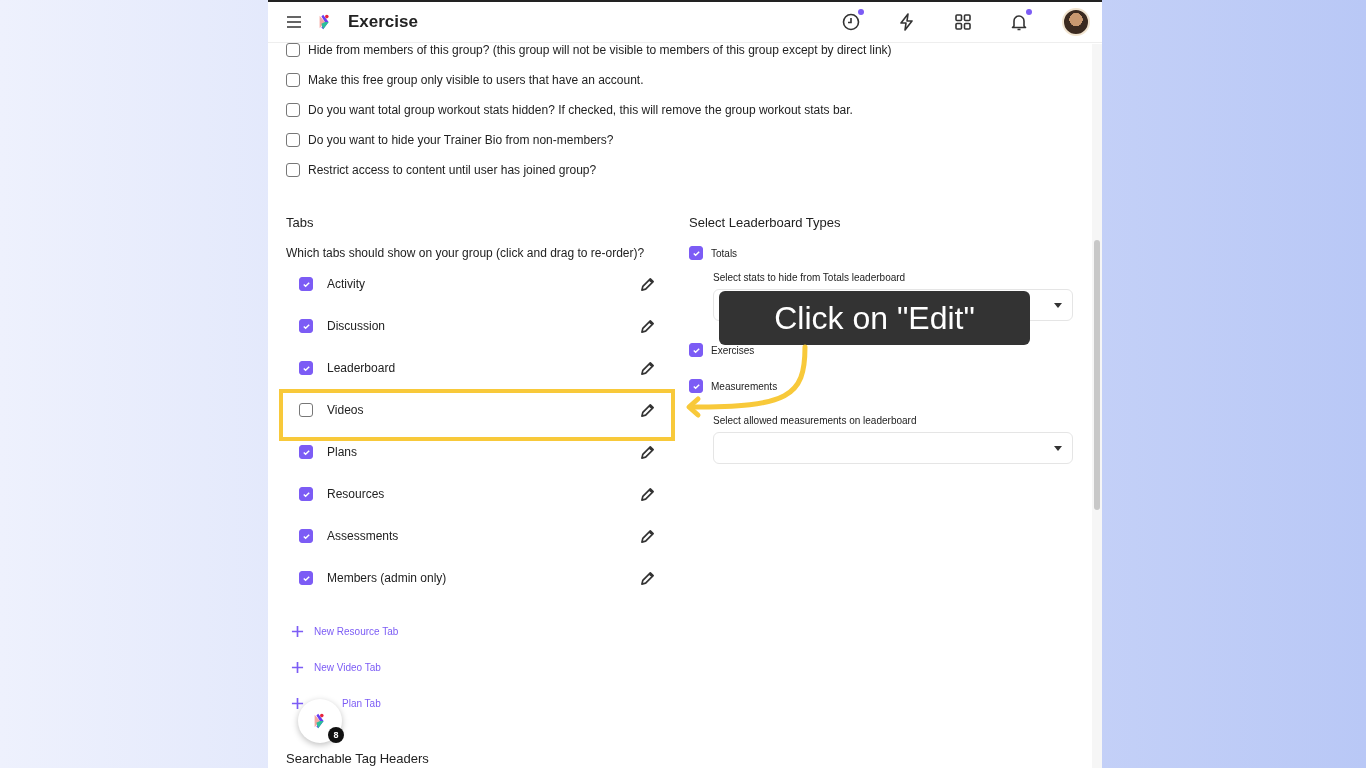 The width and height of the screenshot is (1366, 768). Describe the element at coordinates (336, 735) in the screenshot. I see `count-badge: 8` at that location.